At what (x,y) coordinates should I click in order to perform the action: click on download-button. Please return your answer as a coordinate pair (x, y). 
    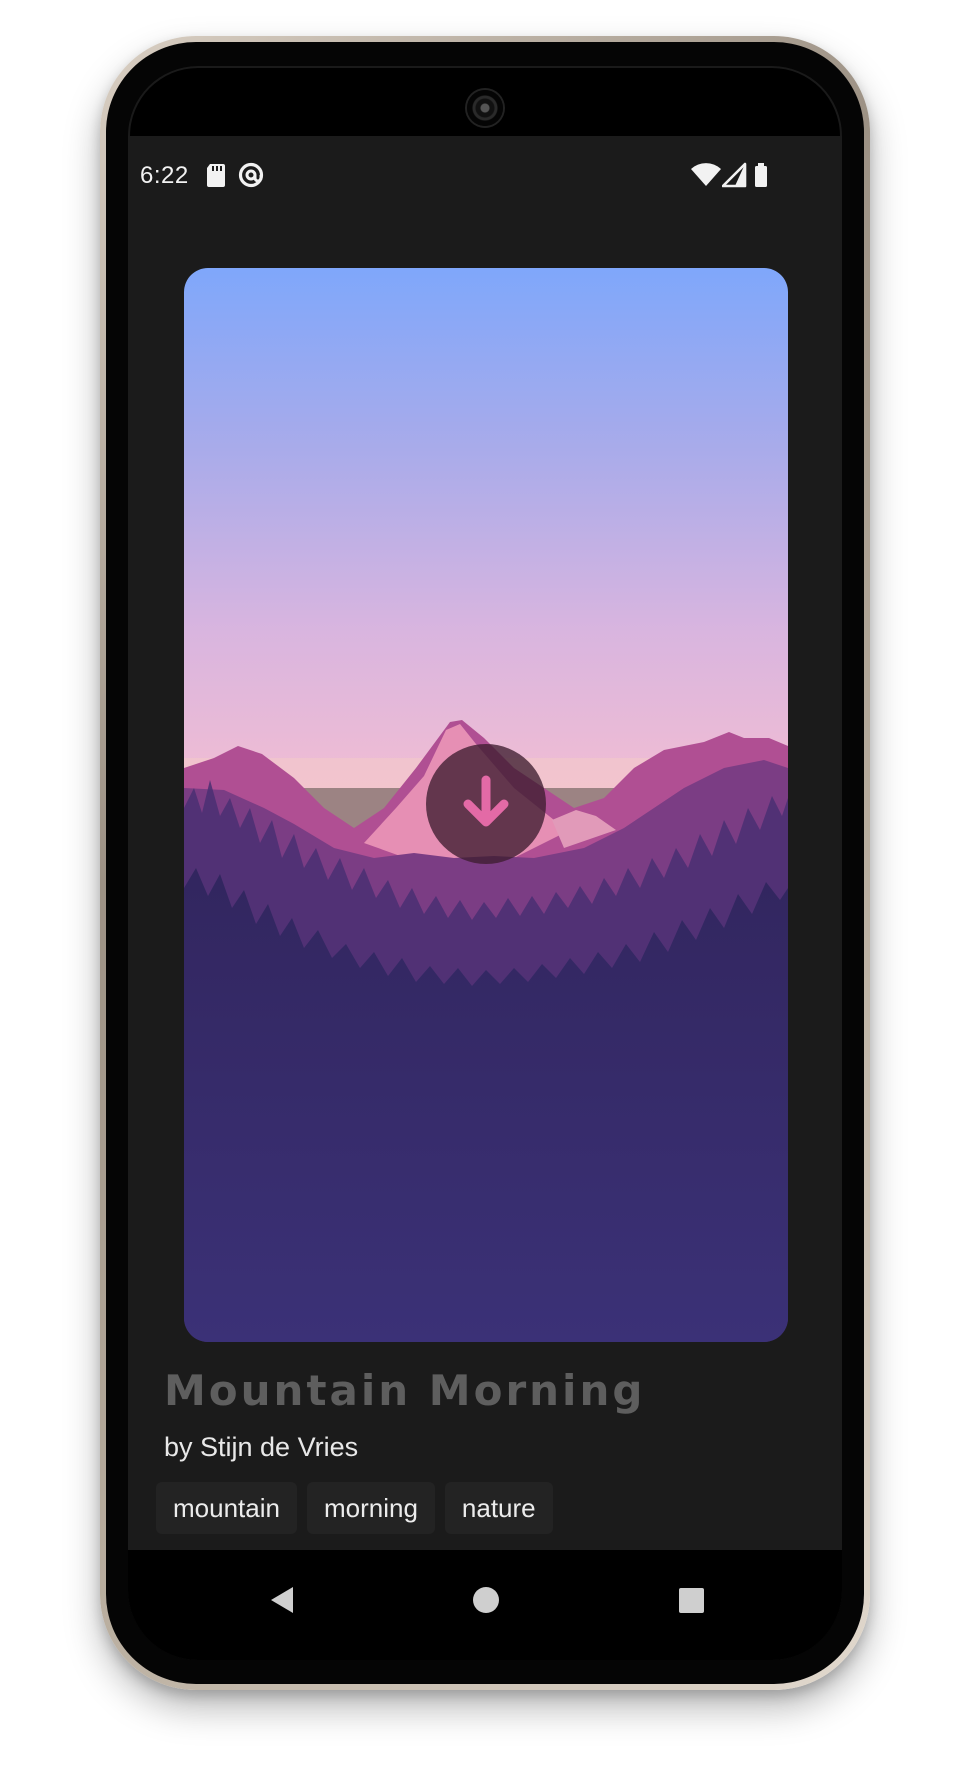
    Looking at the image, I should click on (486, 804).